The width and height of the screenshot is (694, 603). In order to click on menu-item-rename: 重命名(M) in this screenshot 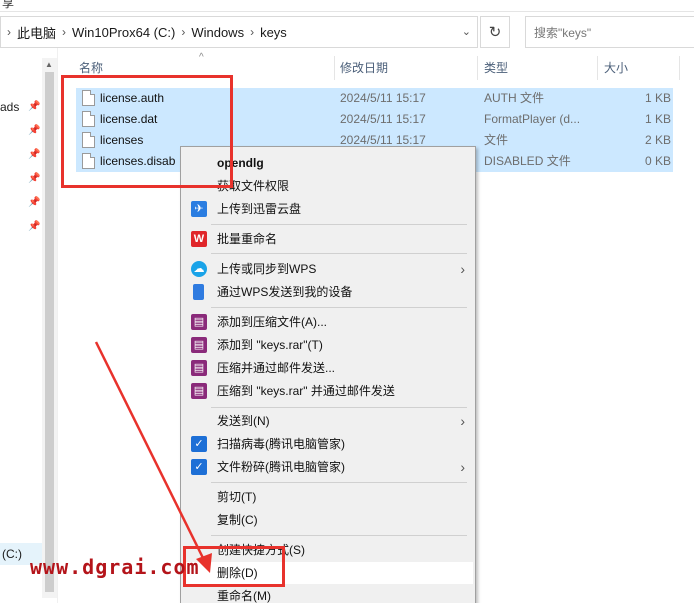, I will do `click(328, 594)`.